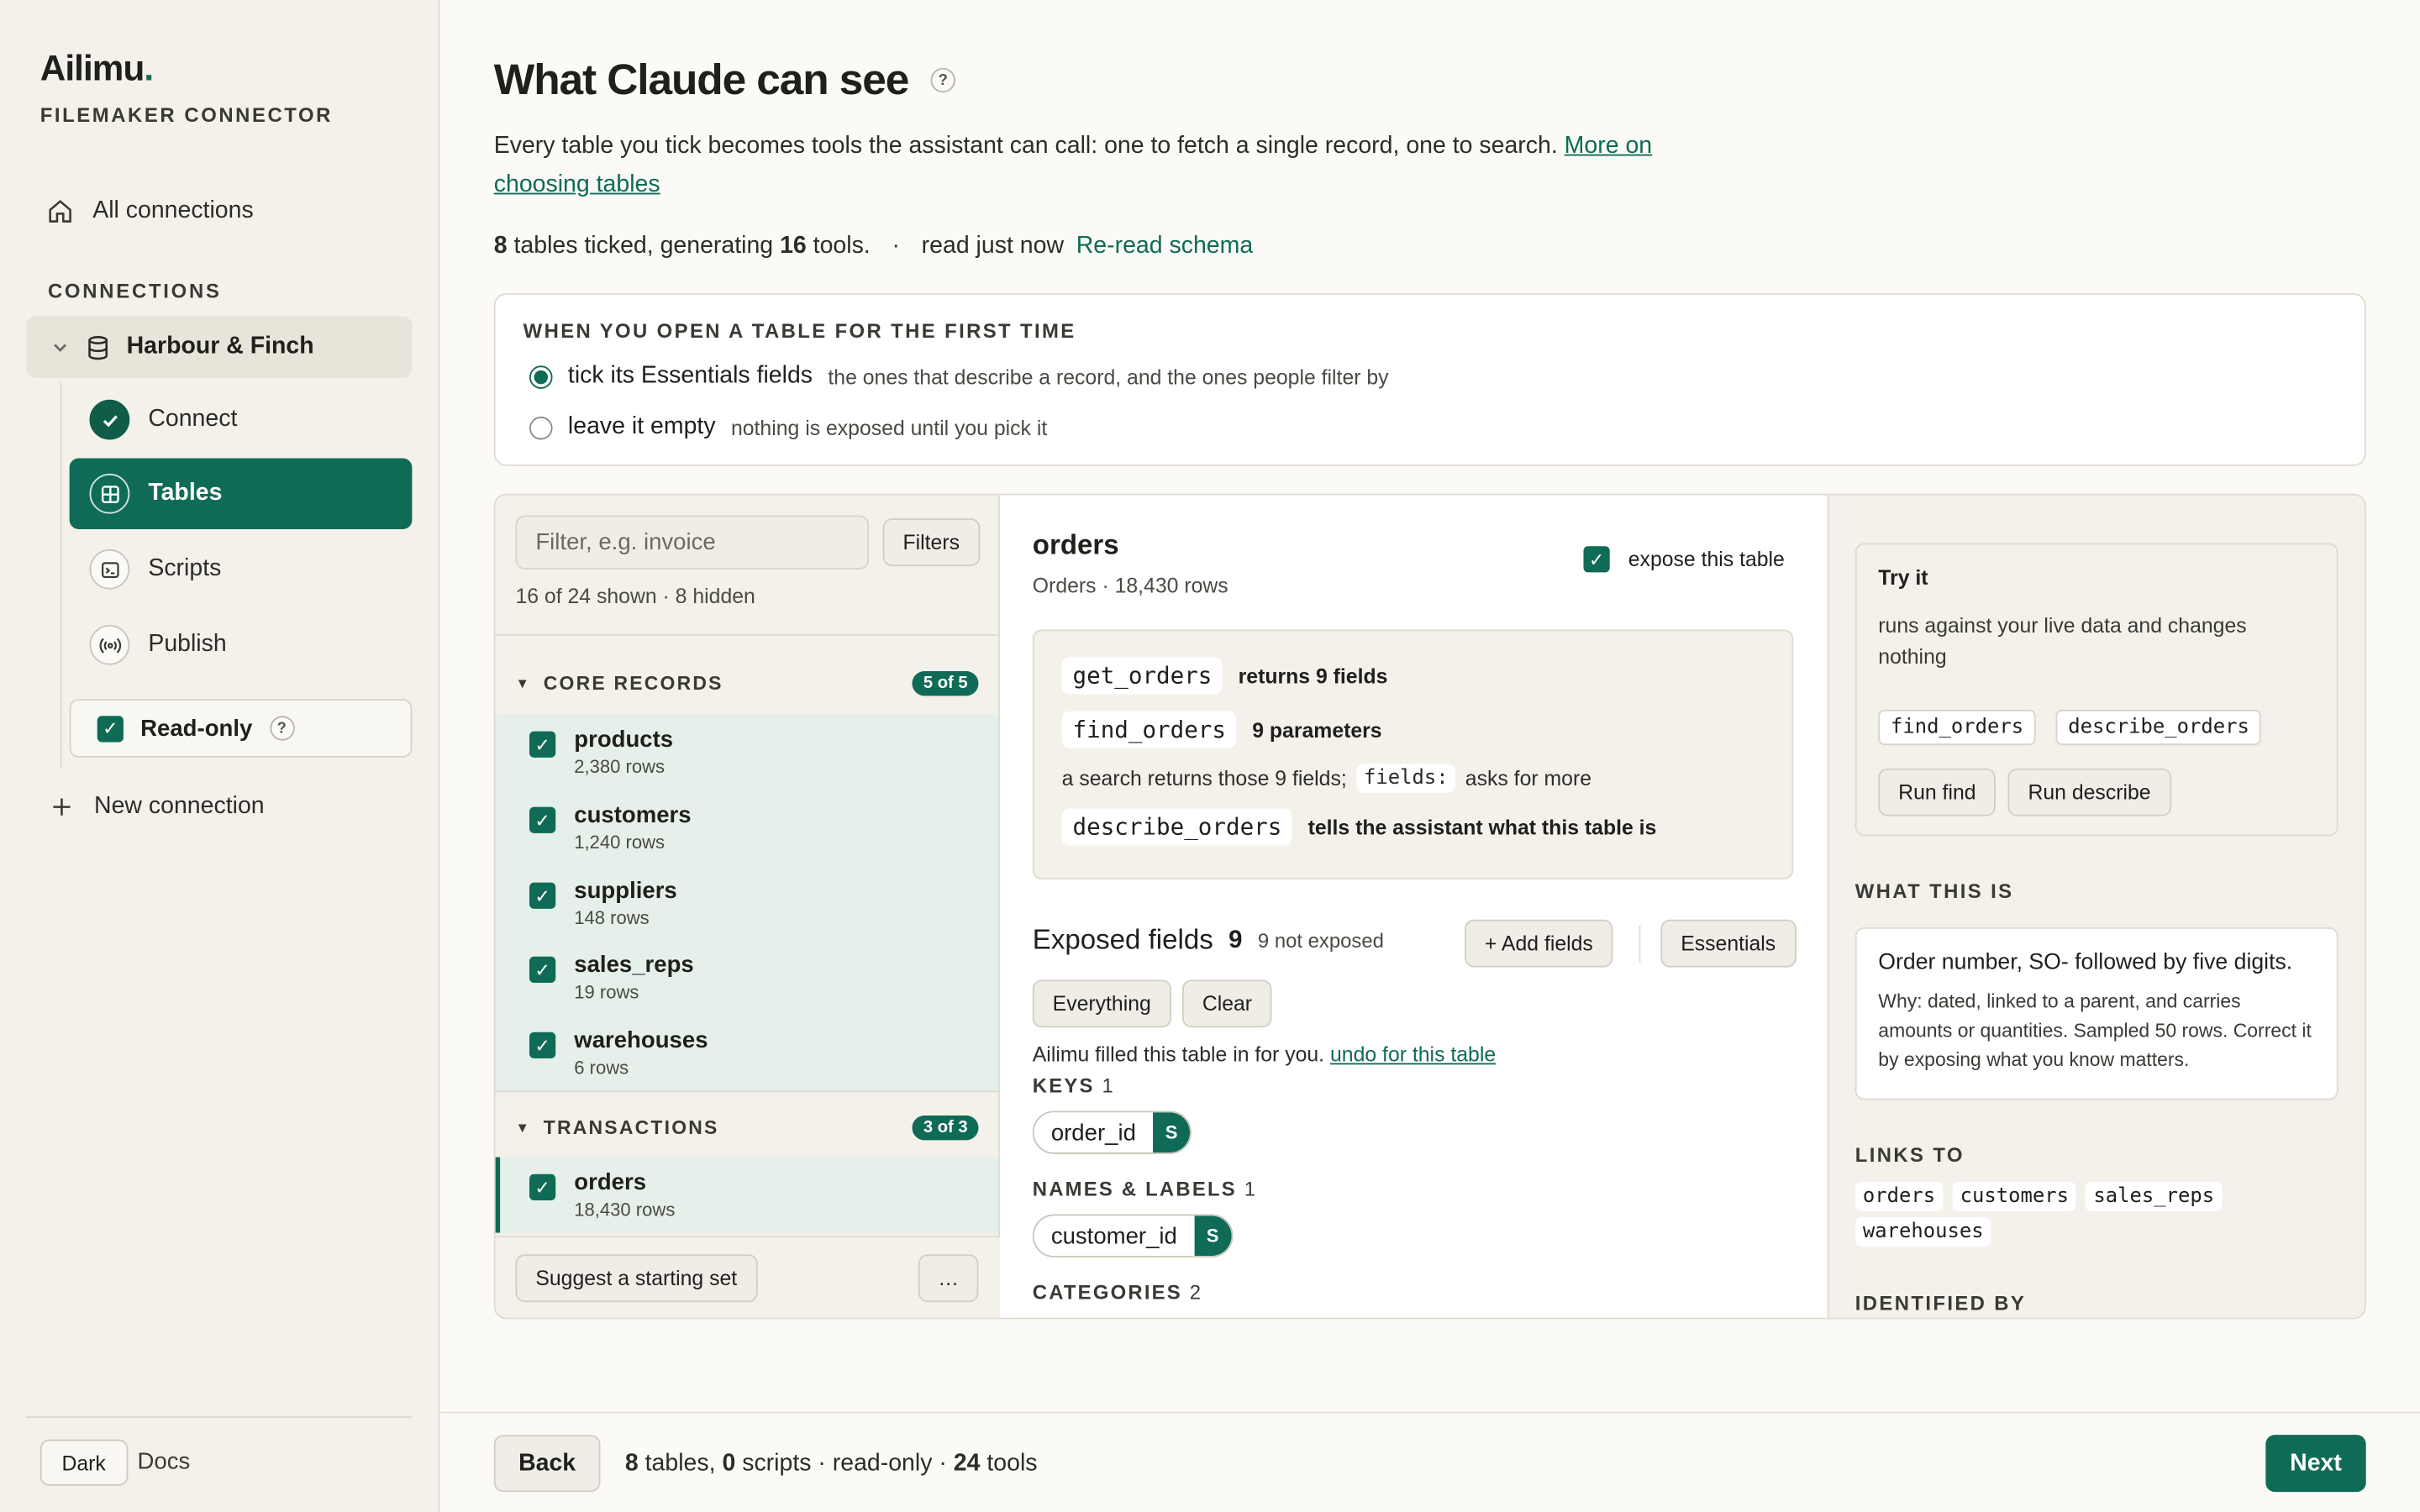 This screenshot has height=1512, width=2420. I want to click on step-scripts-label: Scripts, so click(185, 568).